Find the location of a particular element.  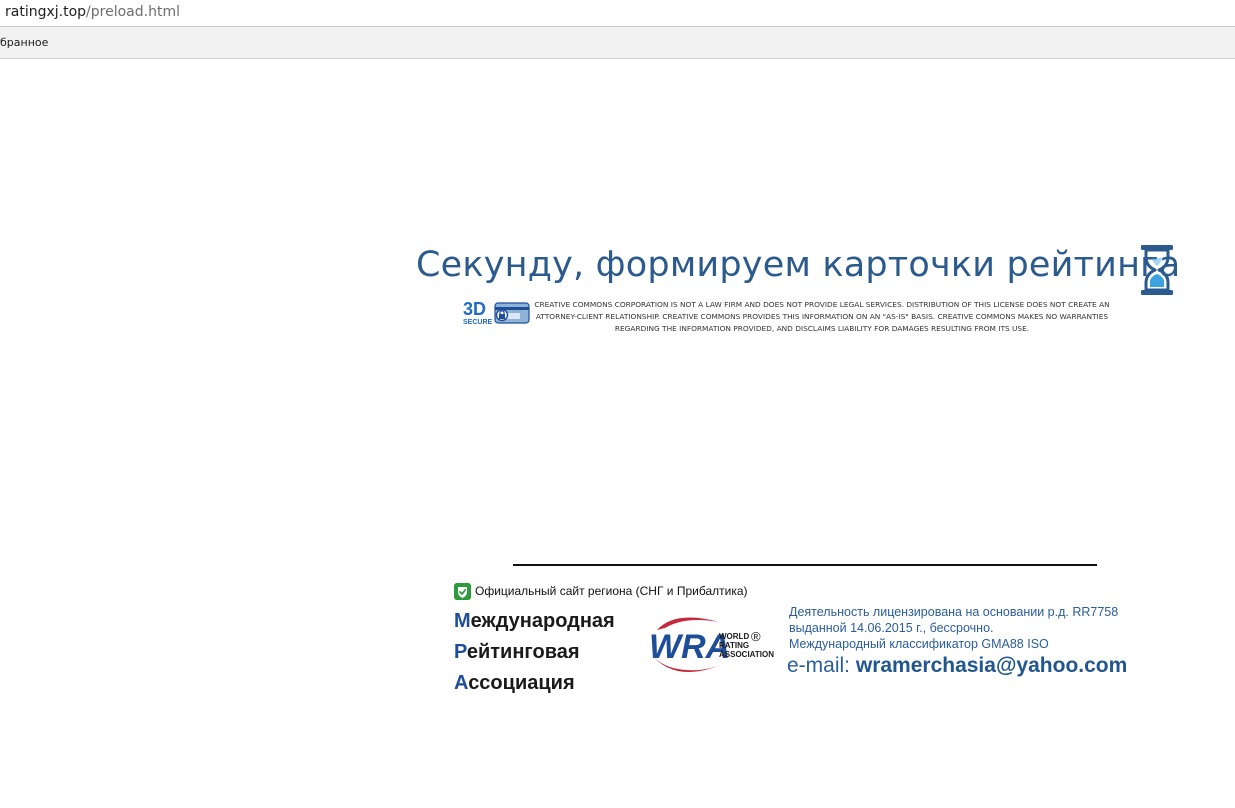

initial-a: А is located at coordinates (461, 683).